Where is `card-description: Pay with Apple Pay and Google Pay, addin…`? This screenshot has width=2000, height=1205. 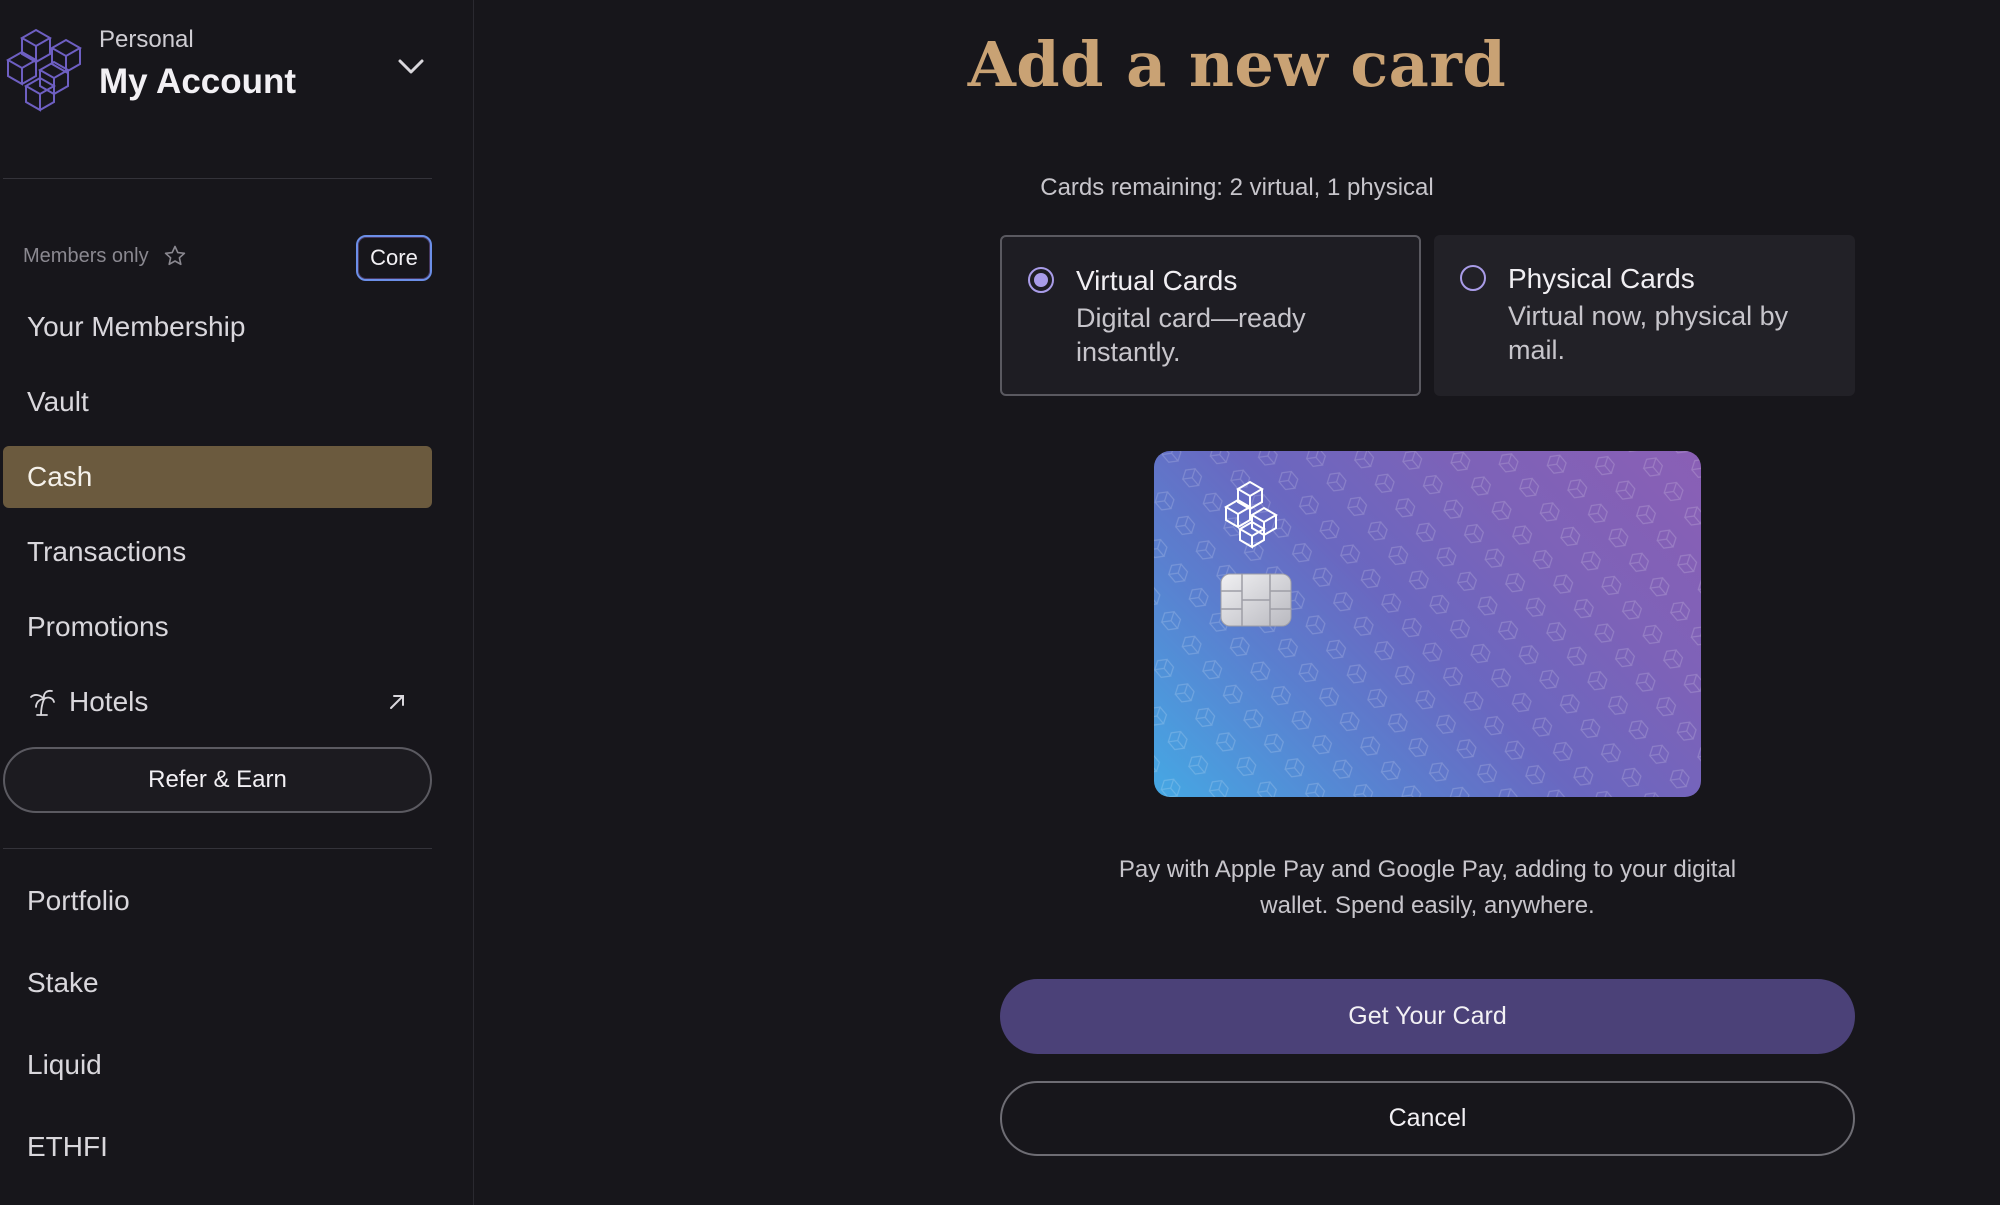
card-description: Pay with Apple Pay and Google Pay, addin… is located at coordinates (1427, 887).